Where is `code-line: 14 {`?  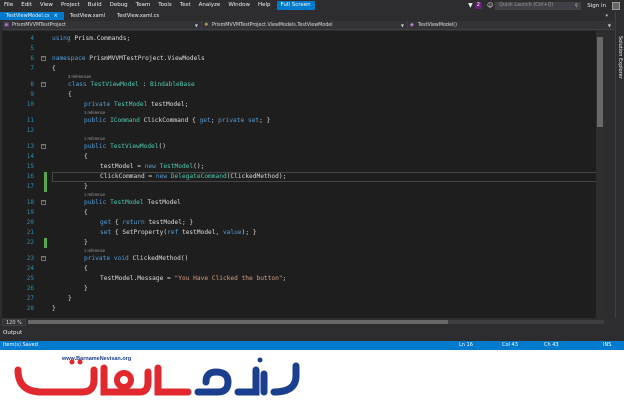 code-line: 14 { is located at coordinates (303, 157).